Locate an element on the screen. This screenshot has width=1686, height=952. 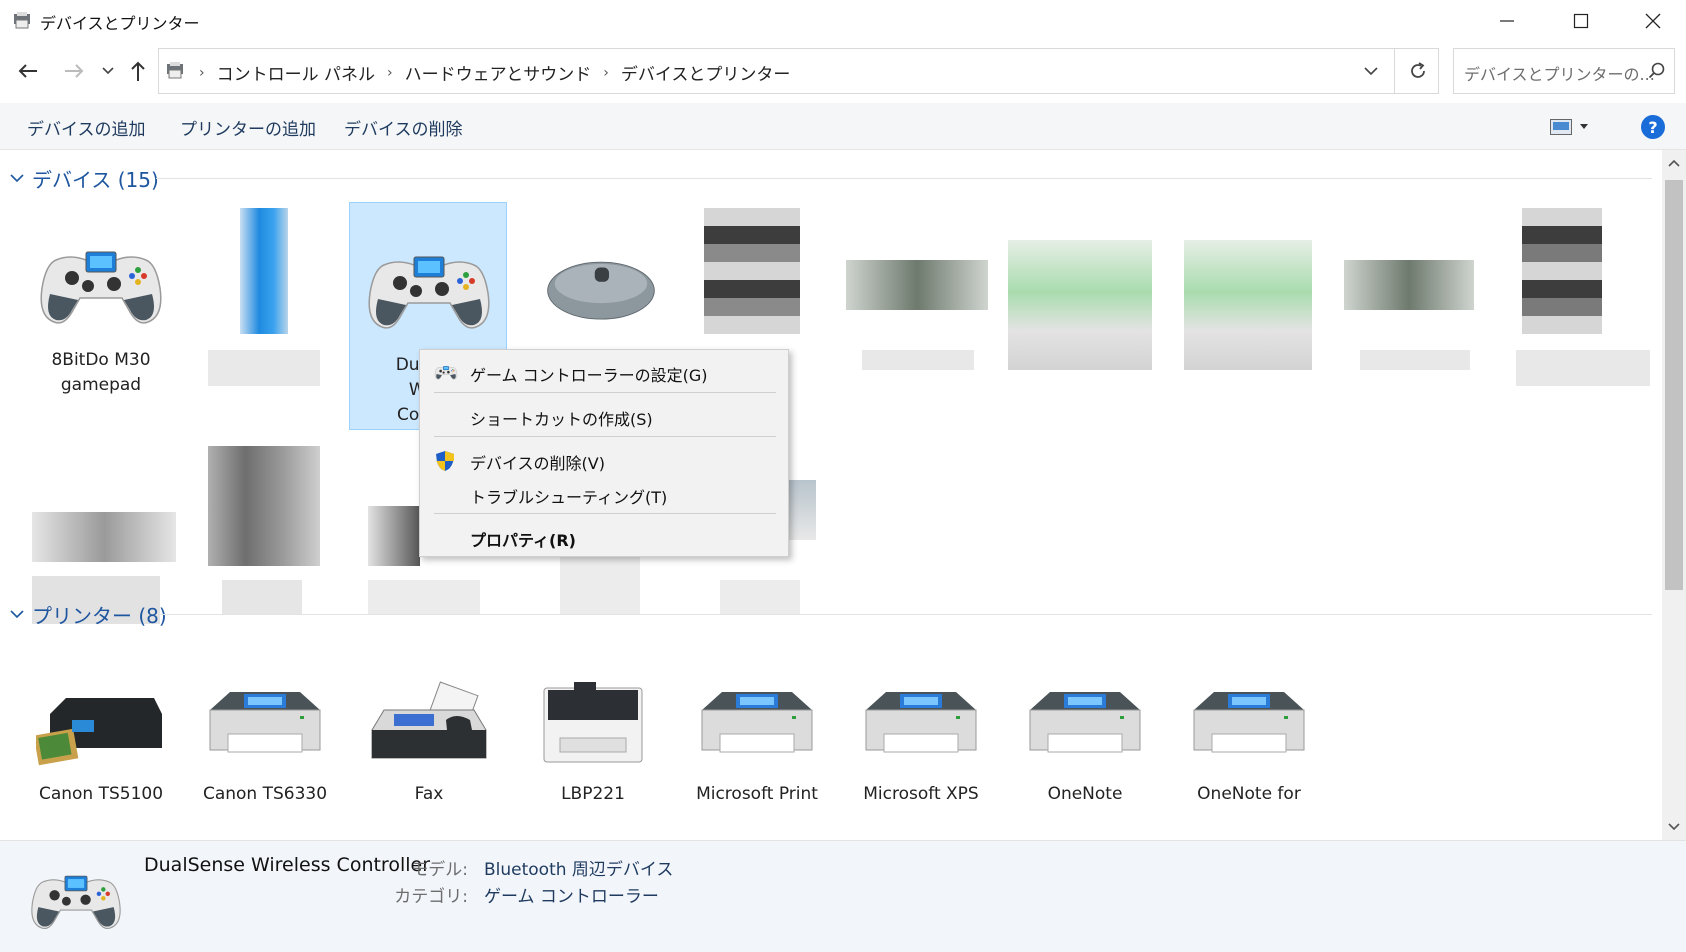
mouse-icon is located at coordinates (601, 290).